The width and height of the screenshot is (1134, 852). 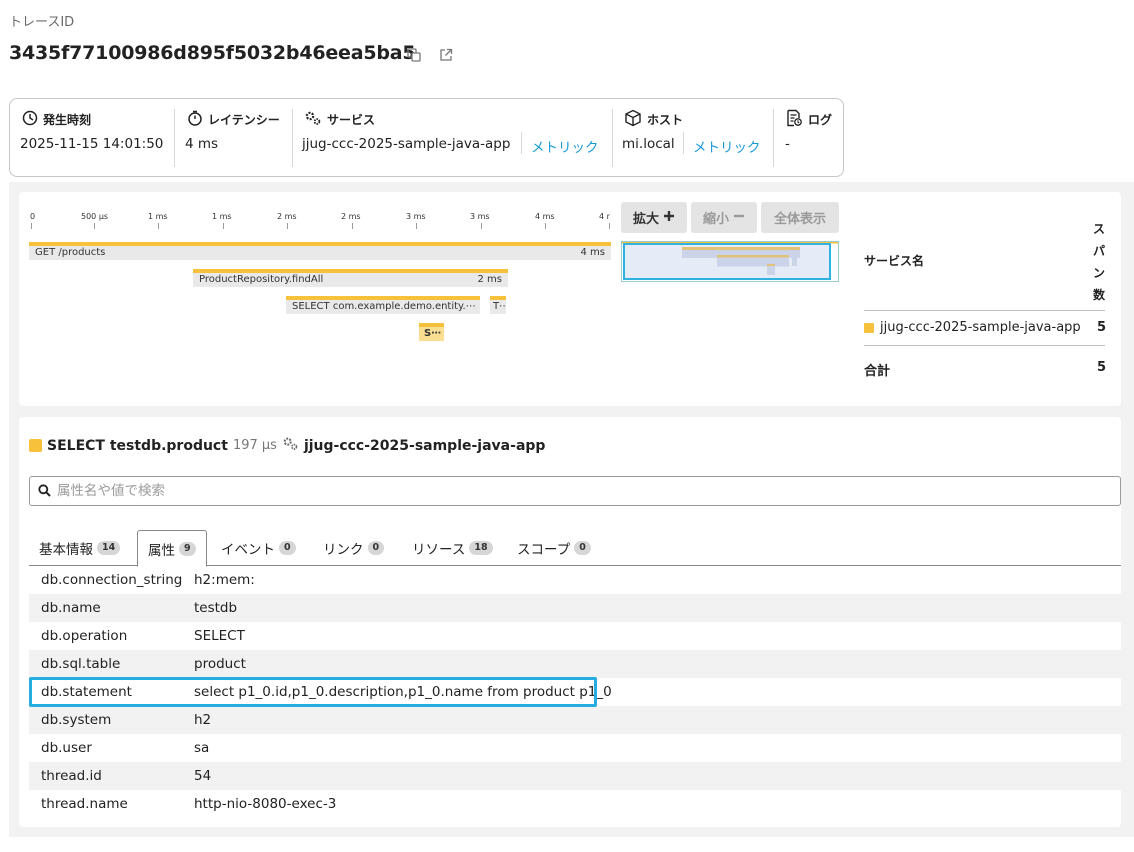 What do you see at coordinates (1098, 262) in the screenshot?
I see `services-col-count: スパン数` at bounding box center [1098, 262].